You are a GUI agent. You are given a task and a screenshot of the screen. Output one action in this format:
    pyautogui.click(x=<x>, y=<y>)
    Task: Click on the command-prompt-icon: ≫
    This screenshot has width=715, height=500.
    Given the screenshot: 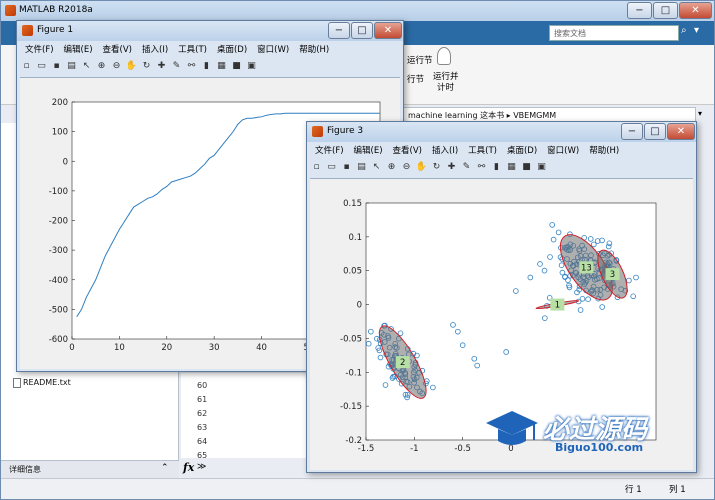 What is the action you would take?
    pyautogui.click(x=201, y=467)
    